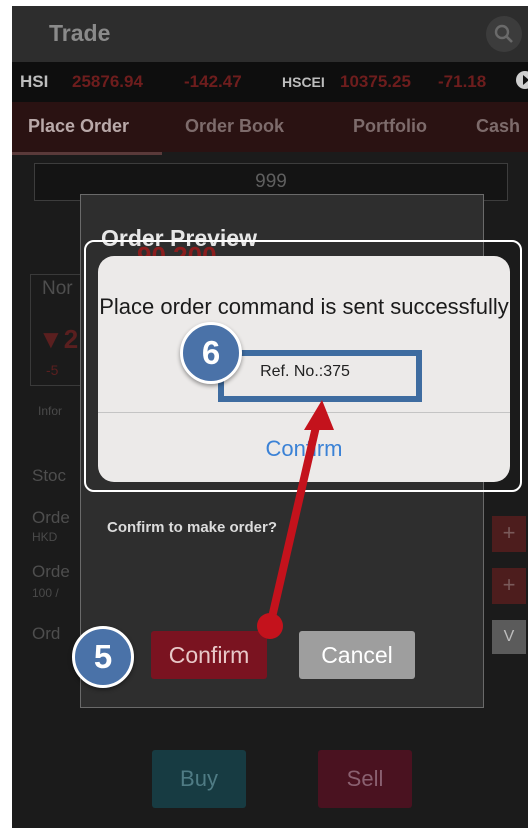 This screenshot has width=530, height=834. Describe the element at coordinates (211, 353) in the screenshot. I see `step-6-badge: 6` at that location.